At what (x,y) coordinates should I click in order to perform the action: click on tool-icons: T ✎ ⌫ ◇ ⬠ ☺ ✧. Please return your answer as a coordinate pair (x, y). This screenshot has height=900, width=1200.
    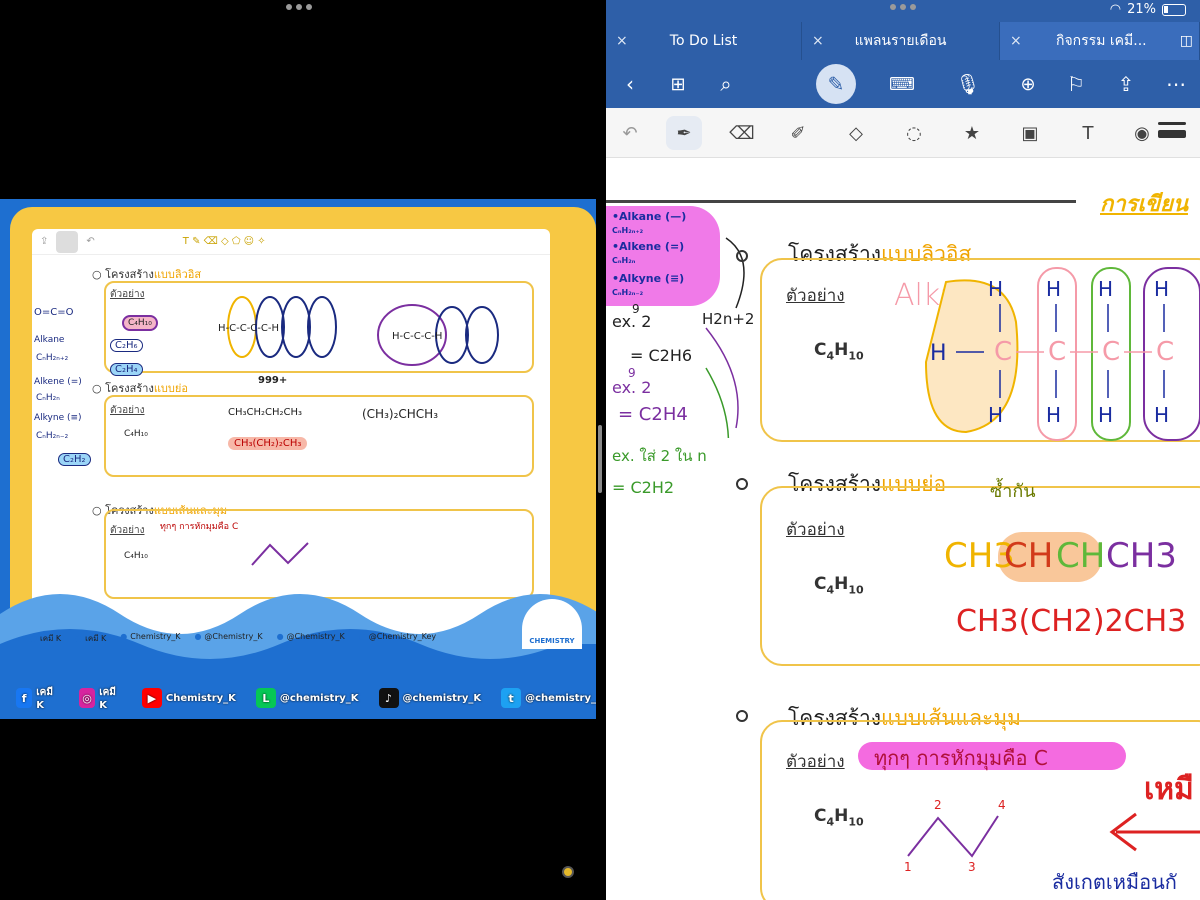
    Looking at the image, I should click on (224, 241).